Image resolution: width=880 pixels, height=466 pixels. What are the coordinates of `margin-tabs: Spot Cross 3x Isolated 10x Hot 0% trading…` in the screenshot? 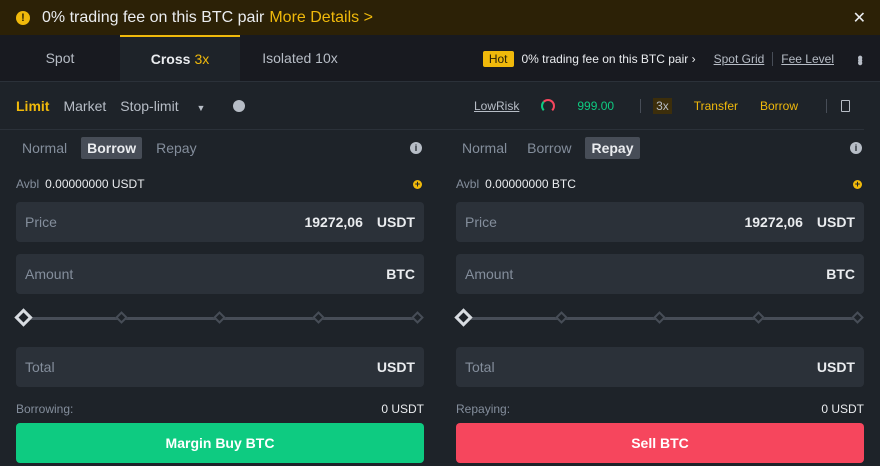 It's located at (440, 58).